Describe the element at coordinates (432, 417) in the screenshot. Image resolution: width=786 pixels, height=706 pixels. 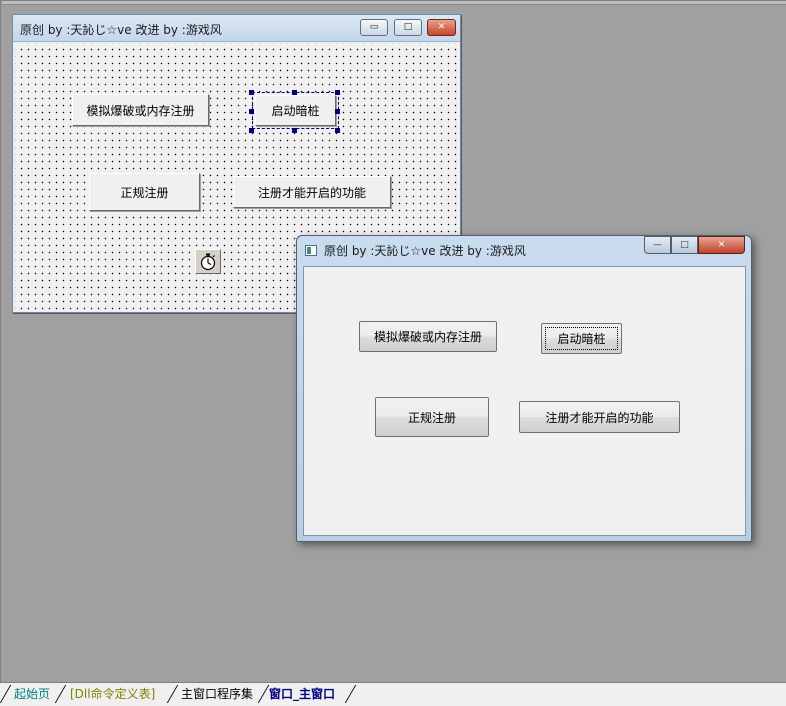
I see `formal-register-button: 正规注册` at that location.